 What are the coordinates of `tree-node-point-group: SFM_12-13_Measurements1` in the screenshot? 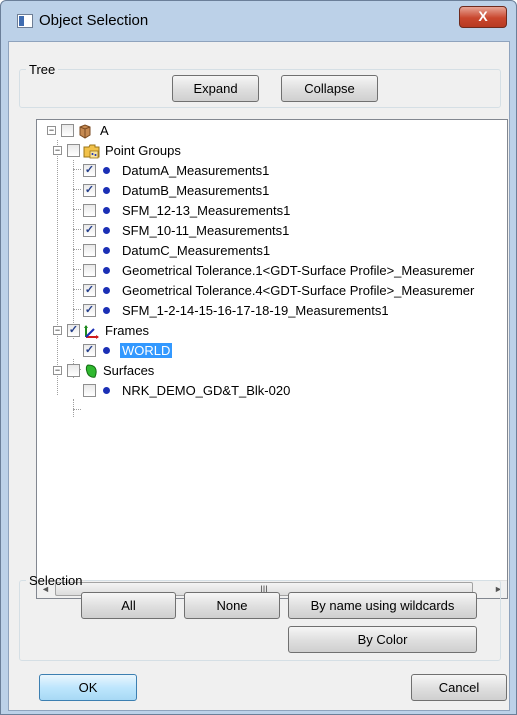 It's located at (272, 212).